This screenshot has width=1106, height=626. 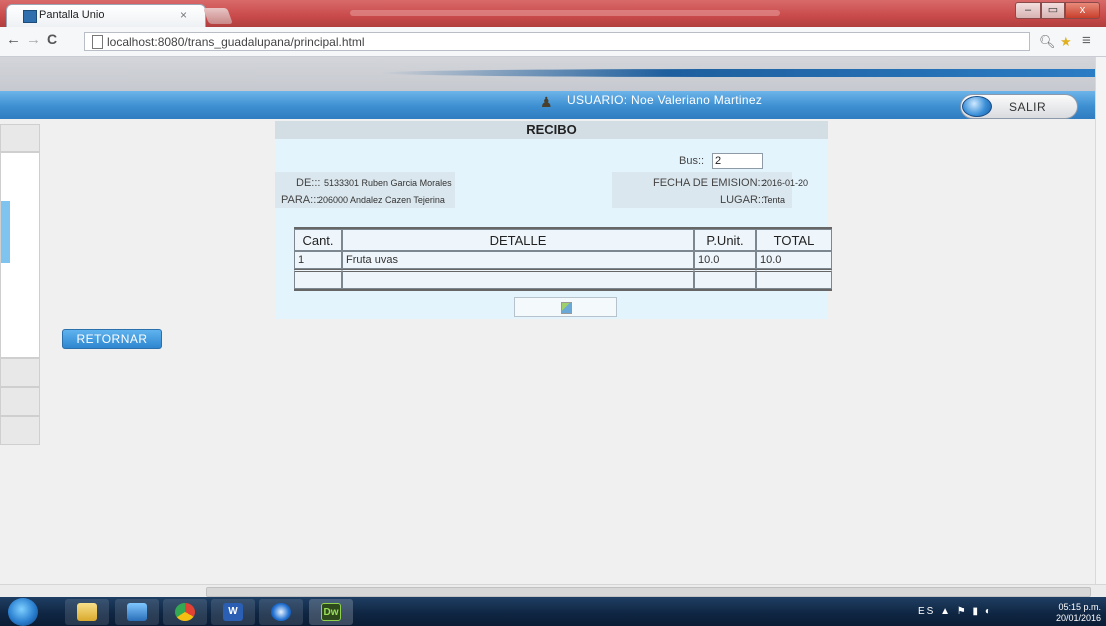 What do you see at coordinates (1028, 107) in the screenshot?
I see `salir-label: SALIR` at bounding box center [1028, 107].